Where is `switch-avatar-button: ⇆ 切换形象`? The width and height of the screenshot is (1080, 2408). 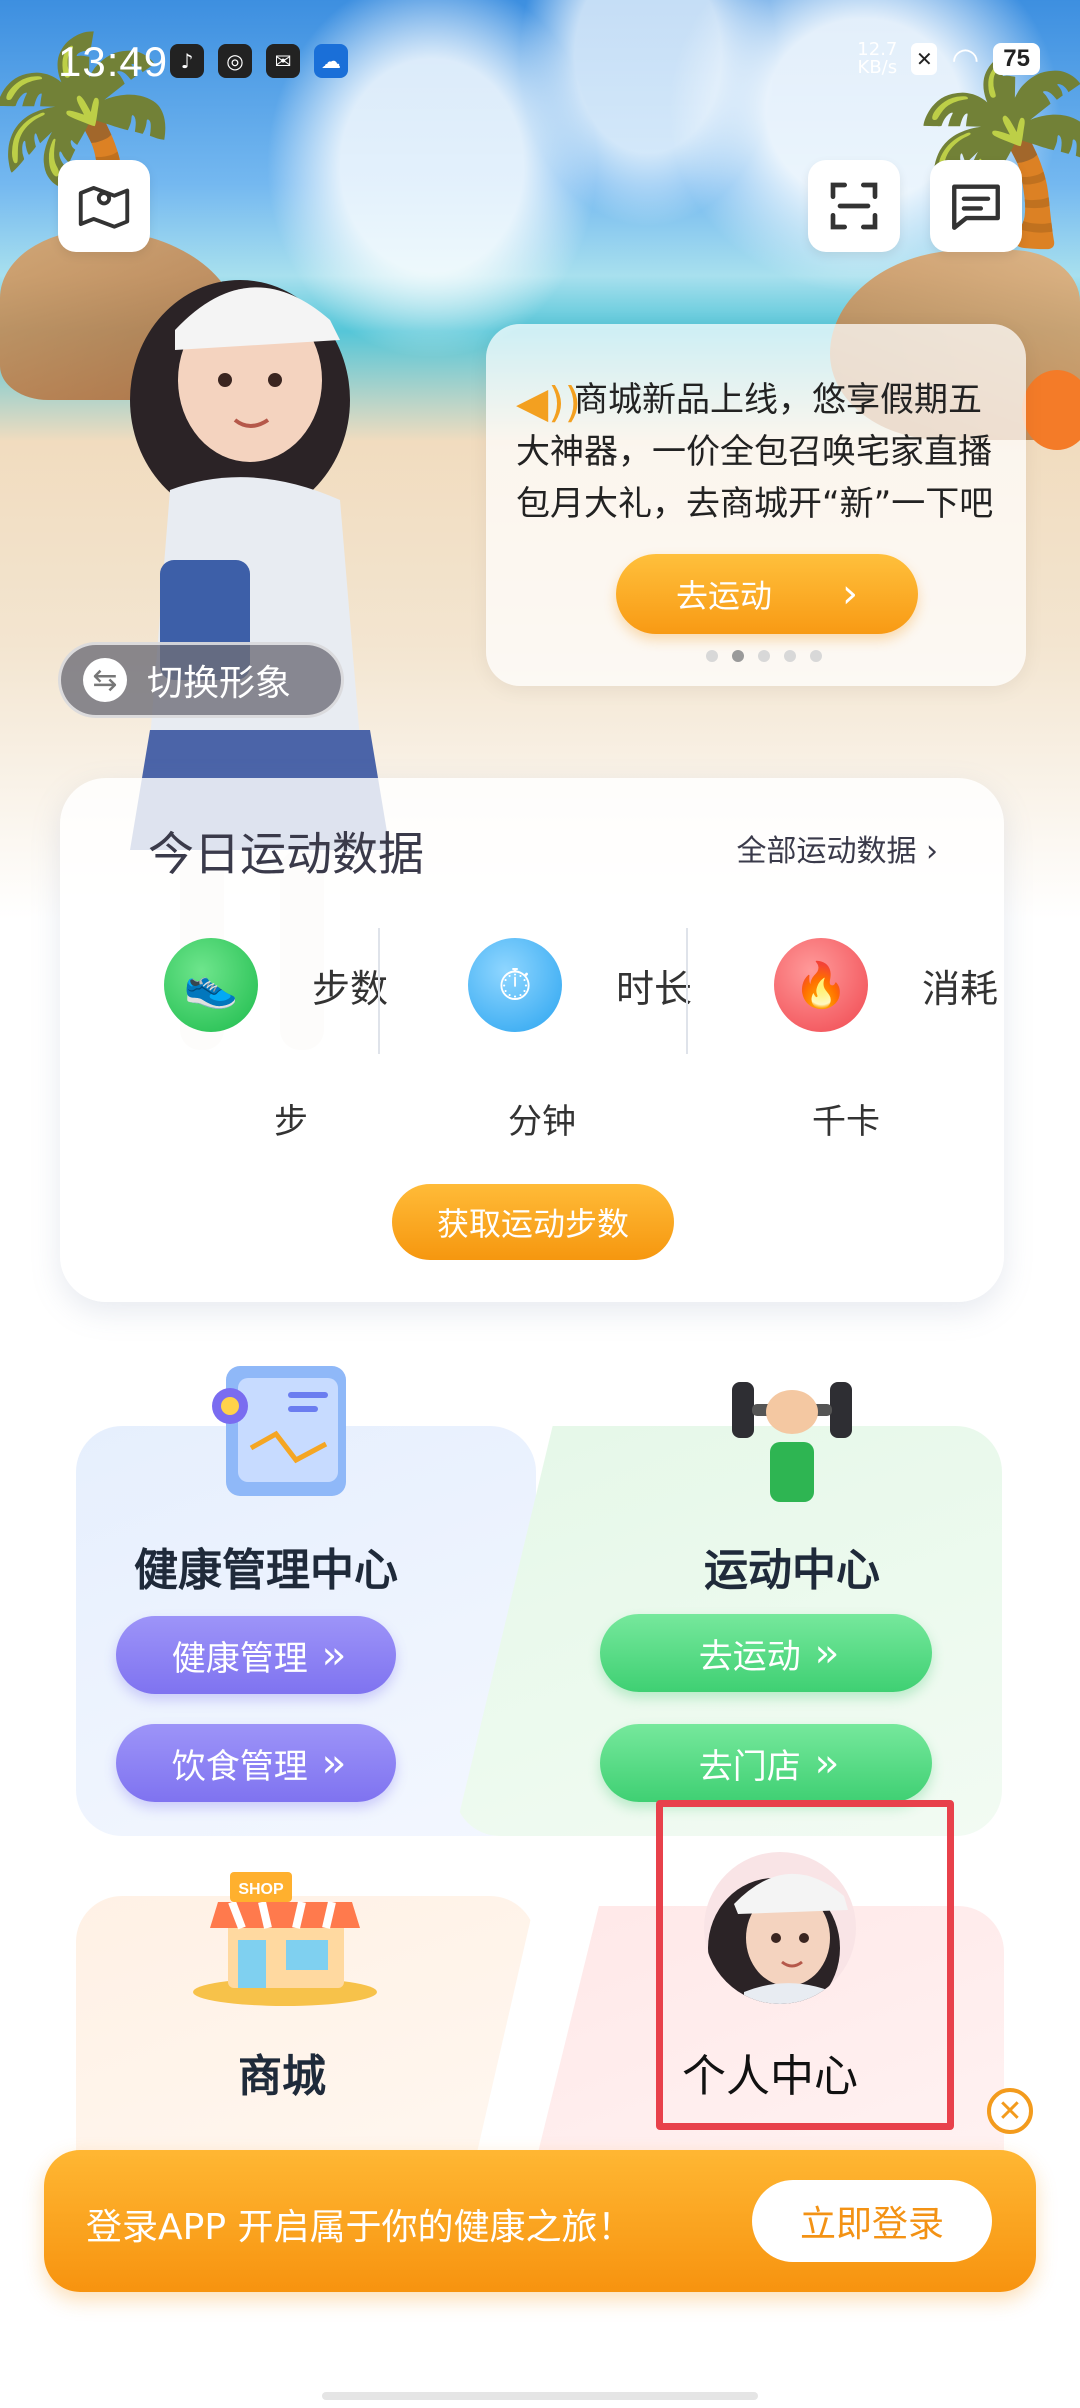 switch-avatar-button: ⇆ 切换形象 is located at coordinates (201, 680).